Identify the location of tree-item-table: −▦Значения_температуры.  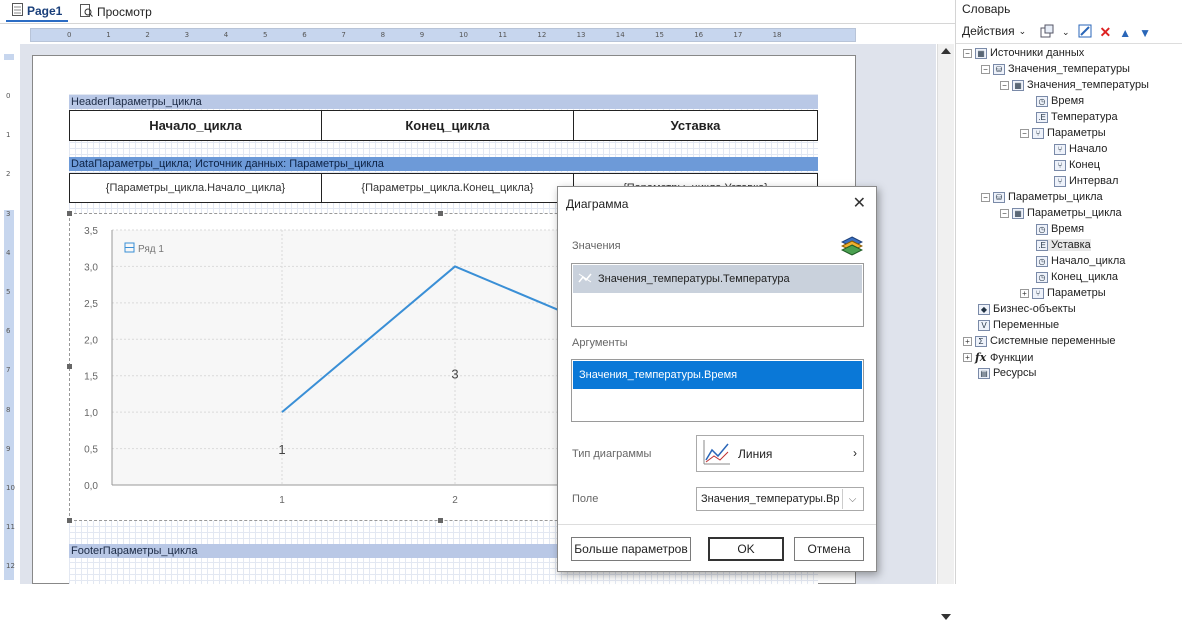
(1074, 85).